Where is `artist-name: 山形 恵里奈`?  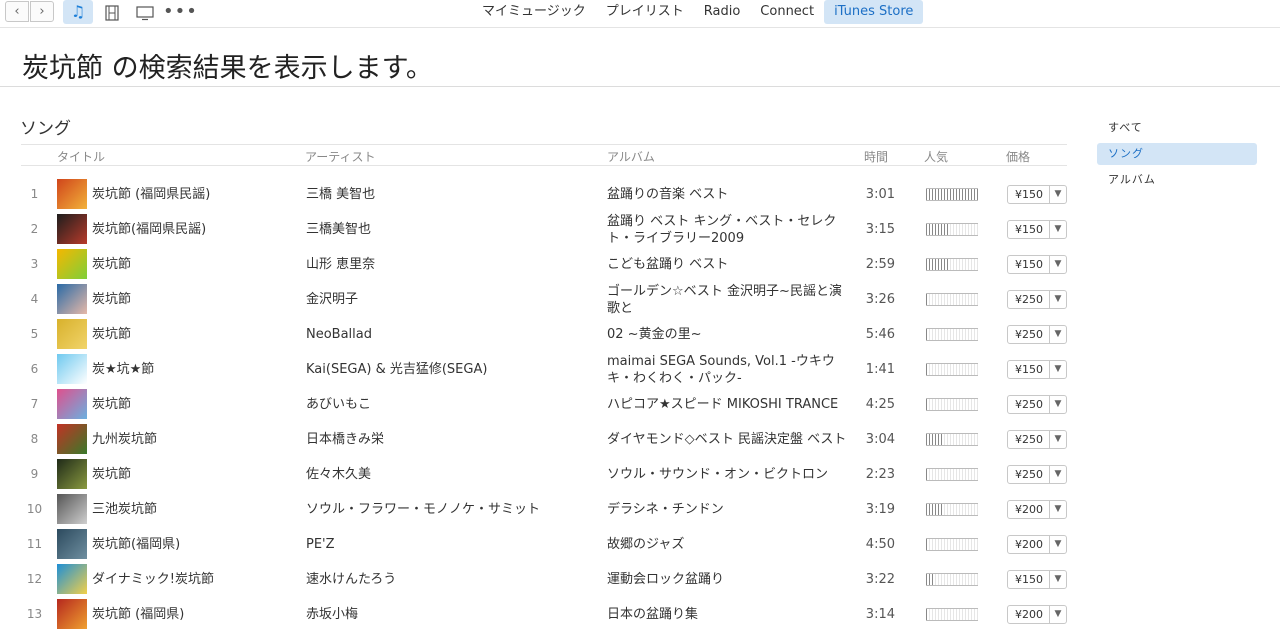
artist-name: 山形 恵里奈 is located at coordinates (340, 264).